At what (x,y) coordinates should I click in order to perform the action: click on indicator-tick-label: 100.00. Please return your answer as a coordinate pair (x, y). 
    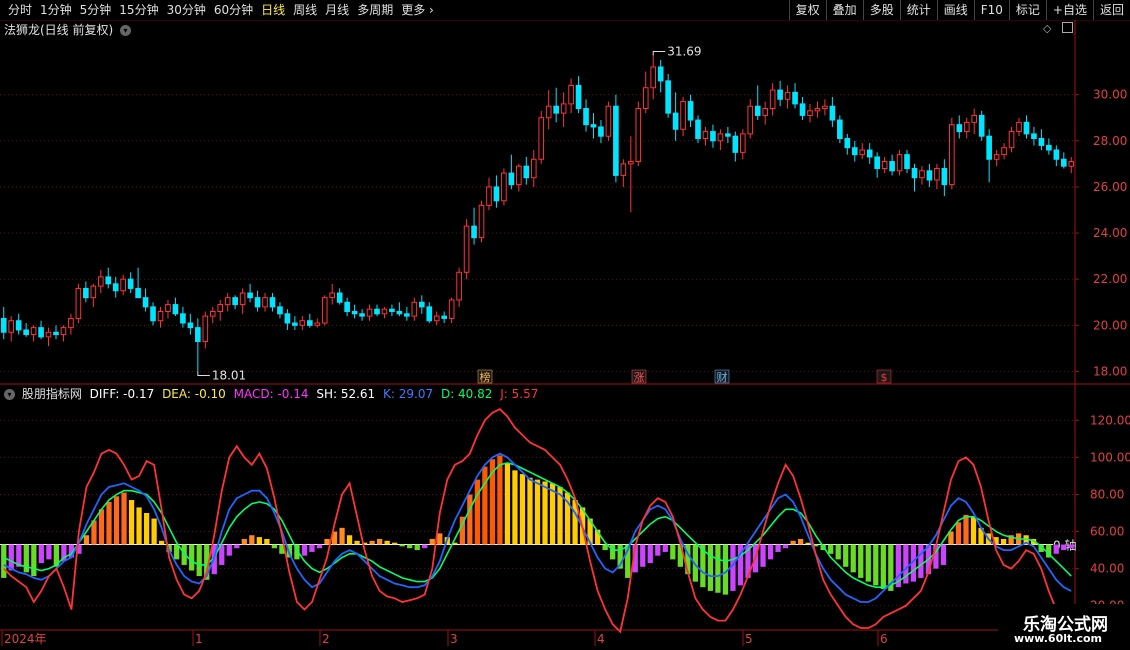
    Looking at the image, I should click on (1110, 457).